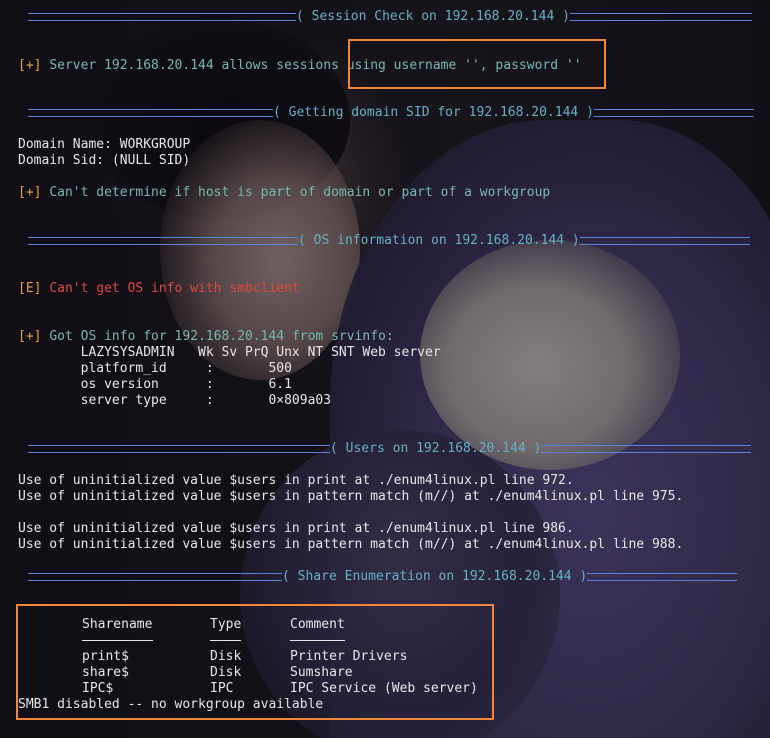 The image size is (770, 738). Describe the element at coordinates (433, 16) in the screenshot. I see `section-header-text: ( Session Check on 192.168.20.144 )` at that location.